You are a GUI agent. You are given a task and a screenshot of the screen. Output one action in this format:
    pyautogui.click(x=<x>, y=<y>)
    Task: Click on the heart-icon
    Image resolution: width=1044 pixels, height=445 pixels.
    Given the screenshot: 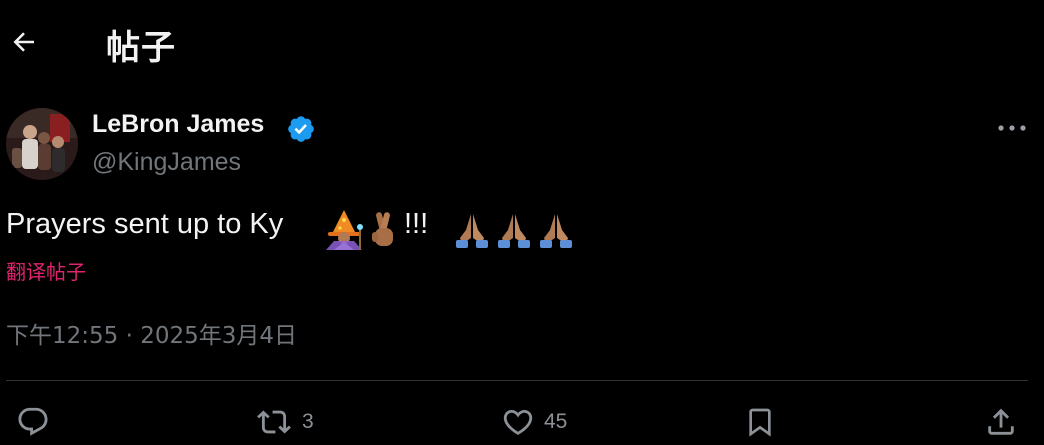 What is the action you would take?
    pyautogui.click(x=518, y=422)
    